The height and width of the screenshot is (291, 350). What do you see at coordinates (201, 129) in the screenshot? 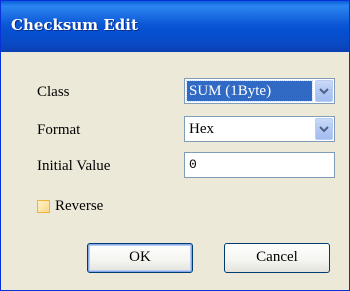
I see `format-selected-value: Hex` at bounding box center [201, 129].